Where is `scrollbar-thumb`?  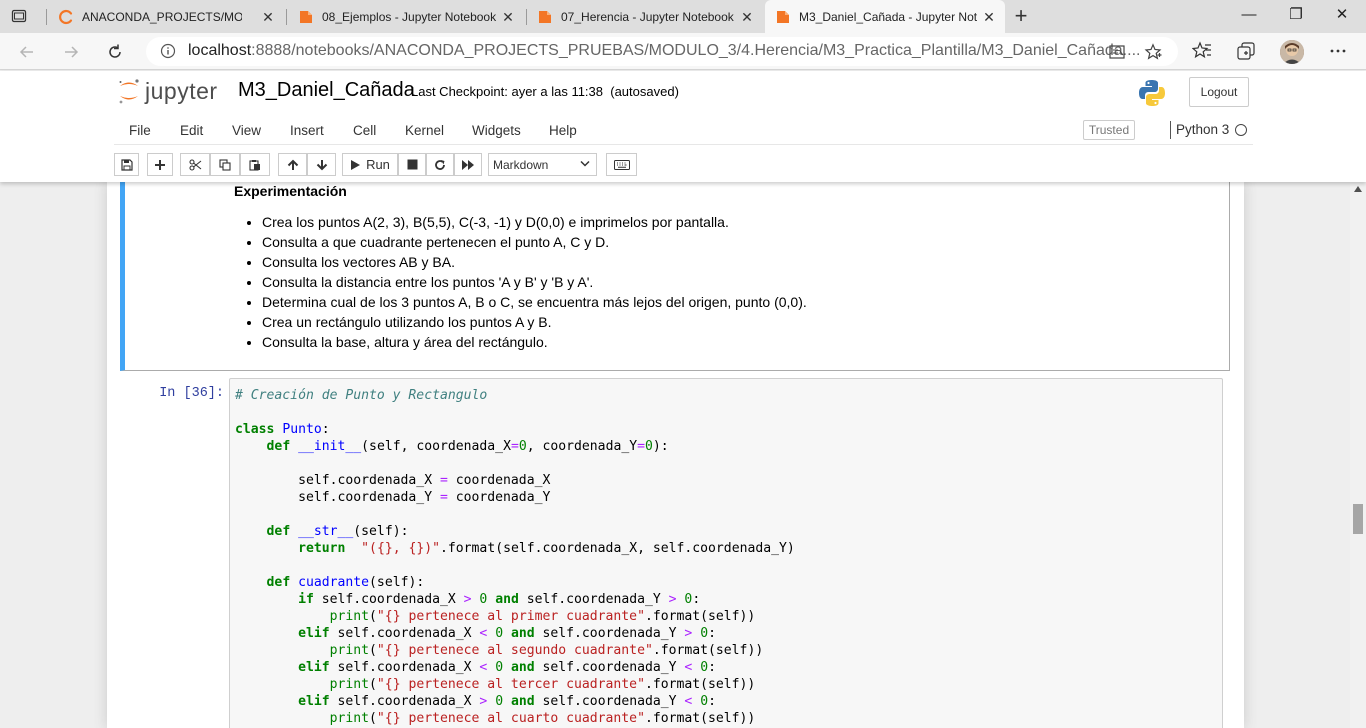 scrollbar-thumb is located at coordinates (1358, 519).